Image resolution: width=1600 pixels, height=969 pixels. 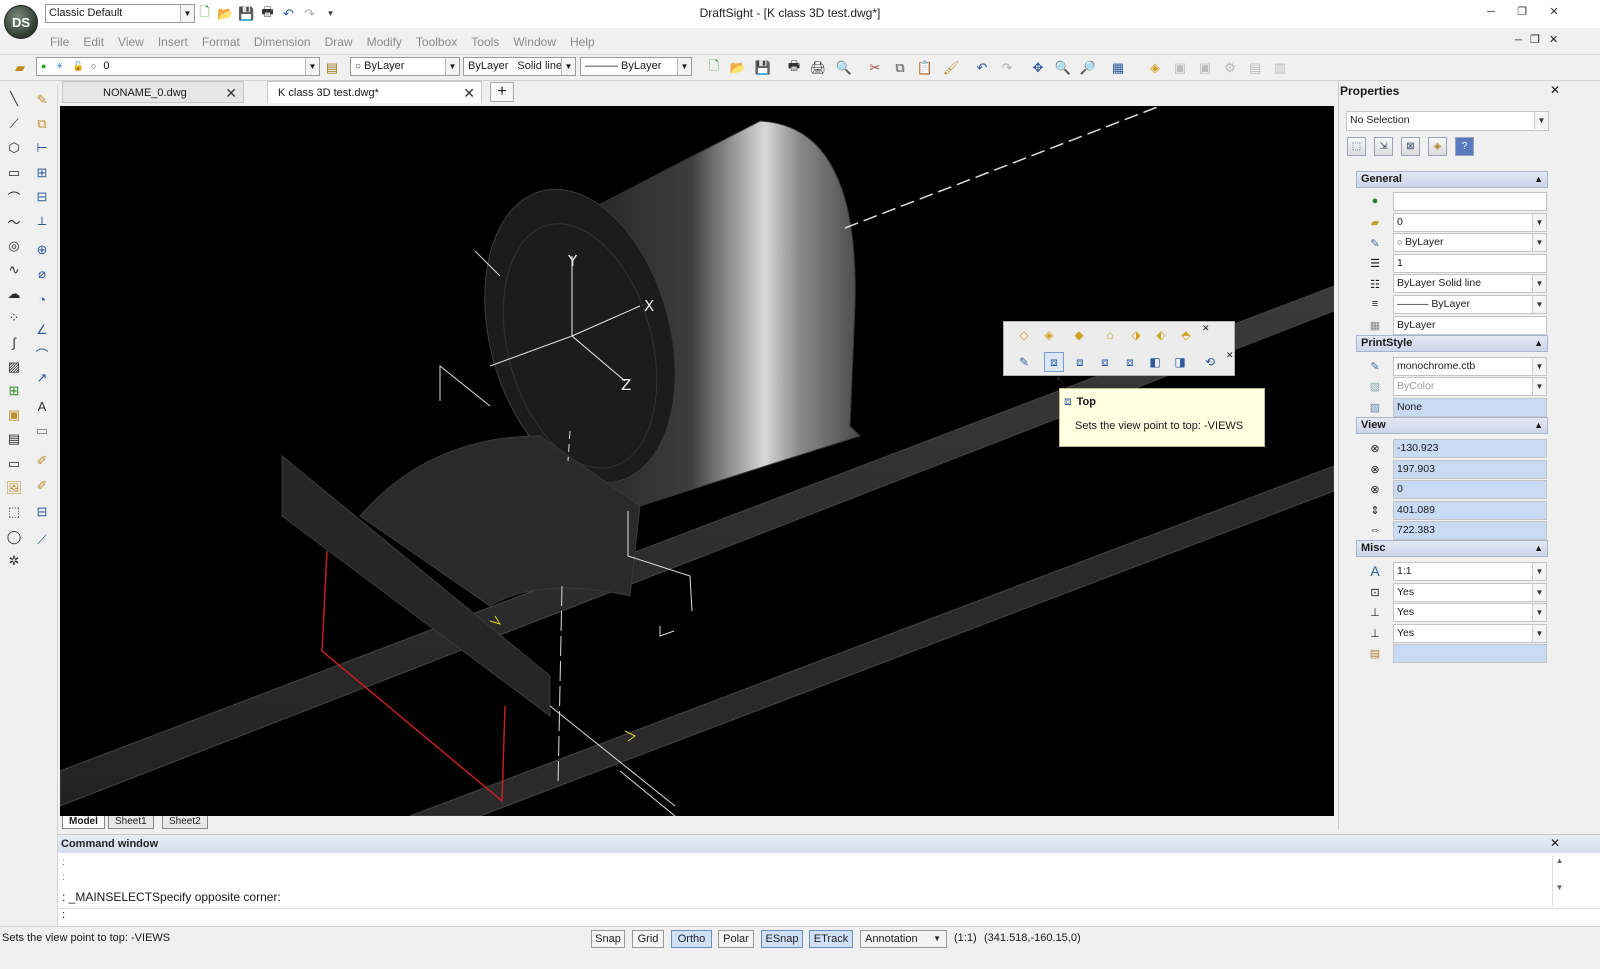 What do you see at coordinates (14, 488) in the screenshot?
I see `image-icon: 🖼` at bounding box center [14, 488].